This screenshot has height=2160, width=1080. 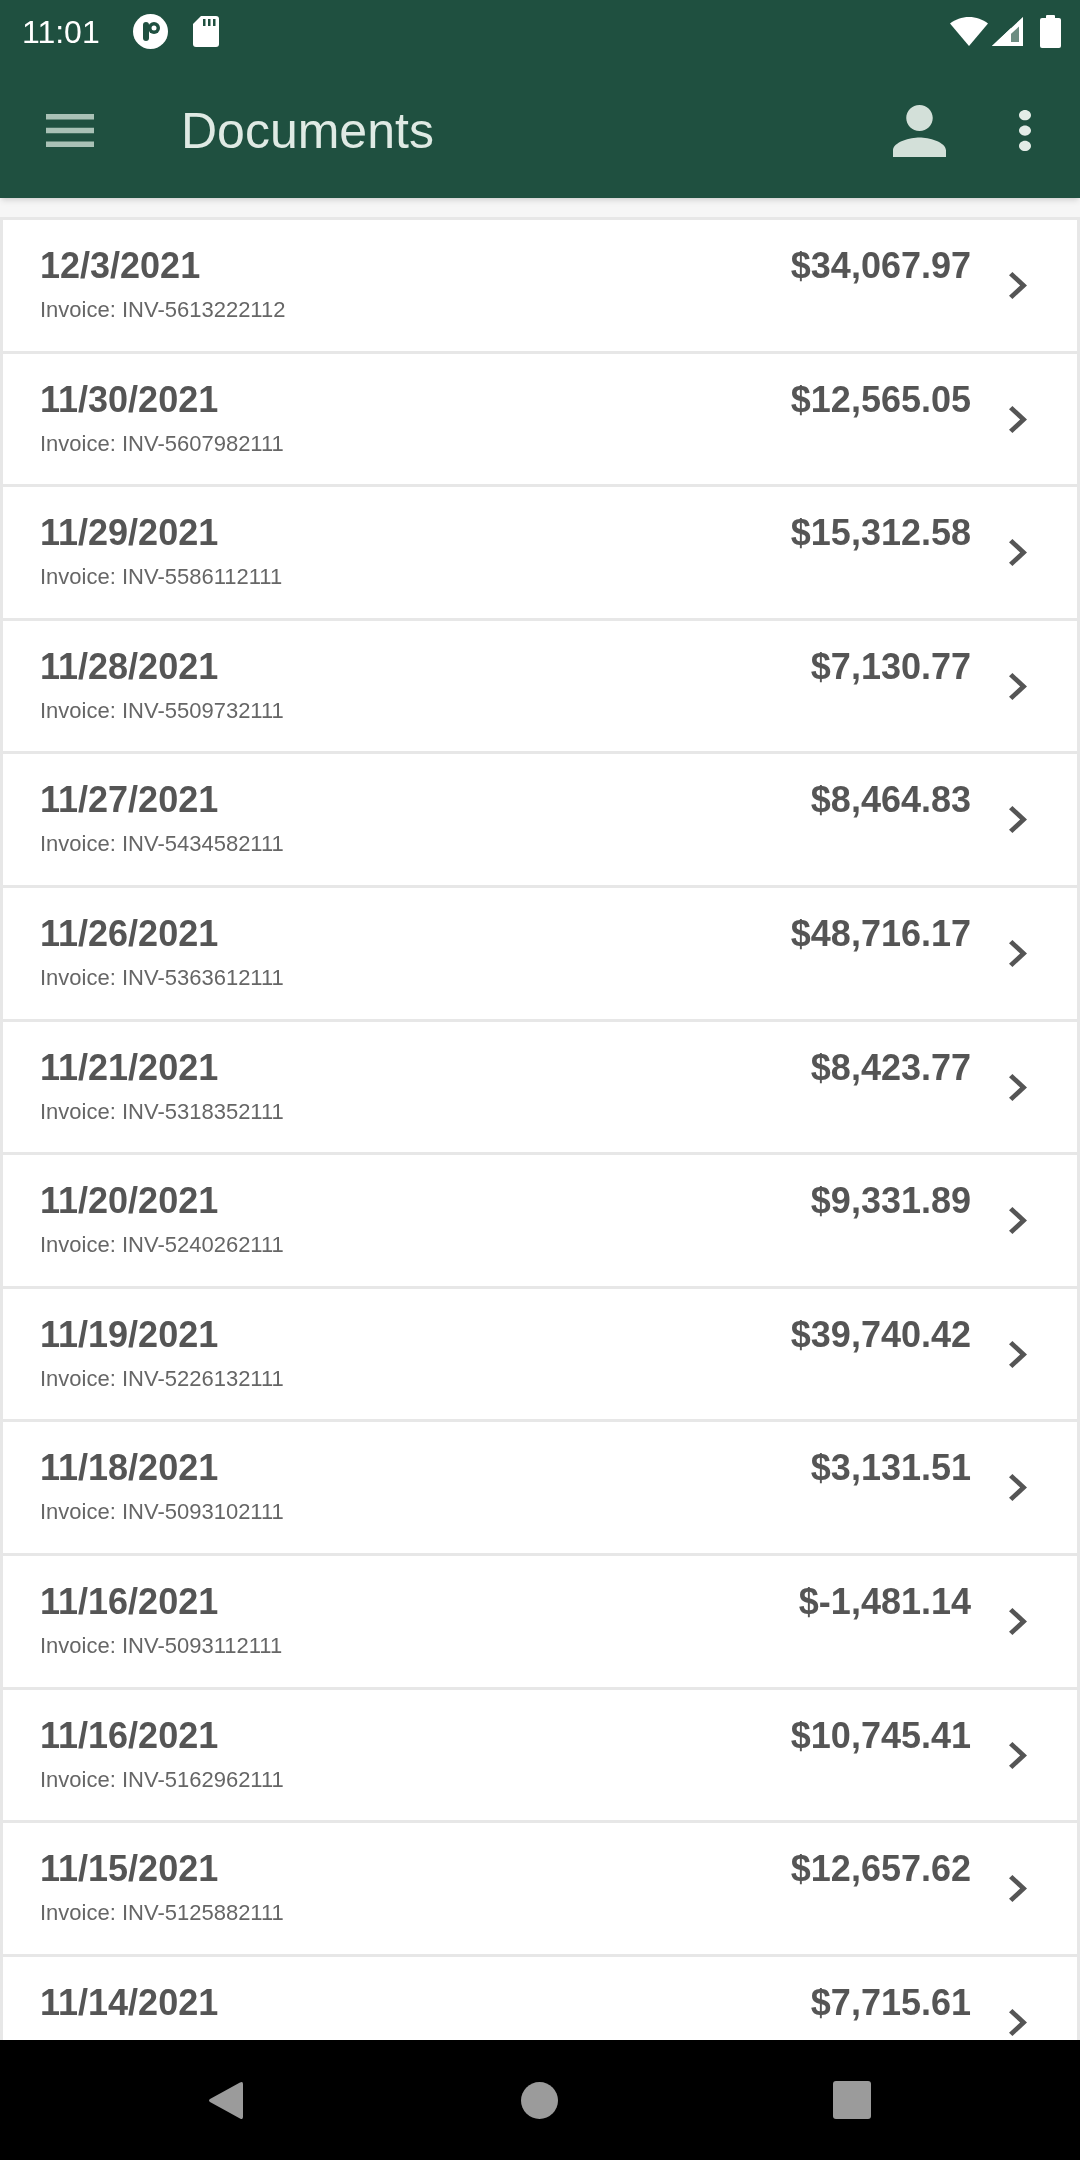 What do you see at coordinates (129, 2002) in the screenshot?
I see `document-date: 11/14/2021` at bounding box center [129, 2002].